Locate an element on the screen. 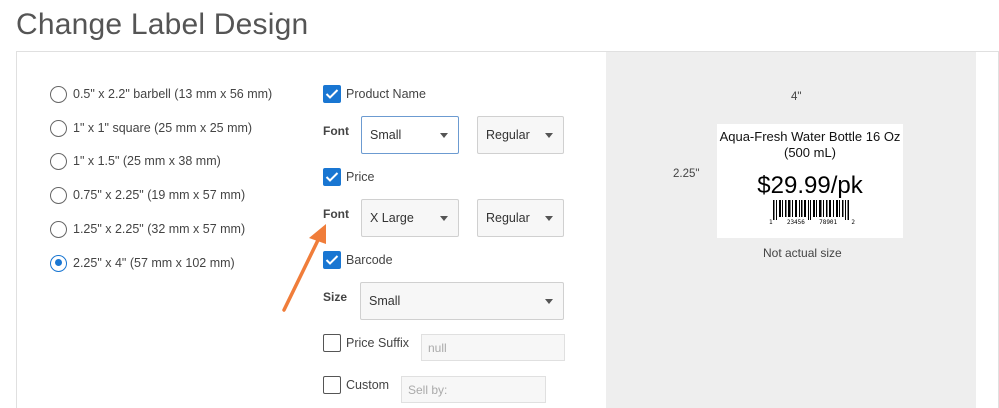 The height and width of the screenshot is (408, 999). preview-product-name-line2: (500 mL) is located at coordinates (810, 152).